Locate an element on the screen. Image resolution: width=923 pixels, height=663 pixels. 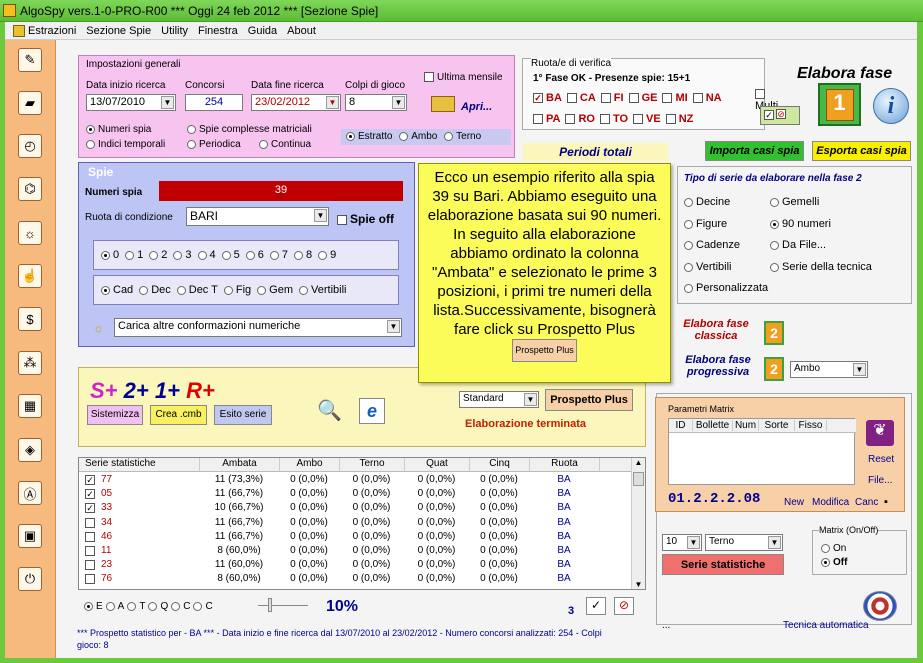
menu-guida: Guida is located at coordinates (262, 29).